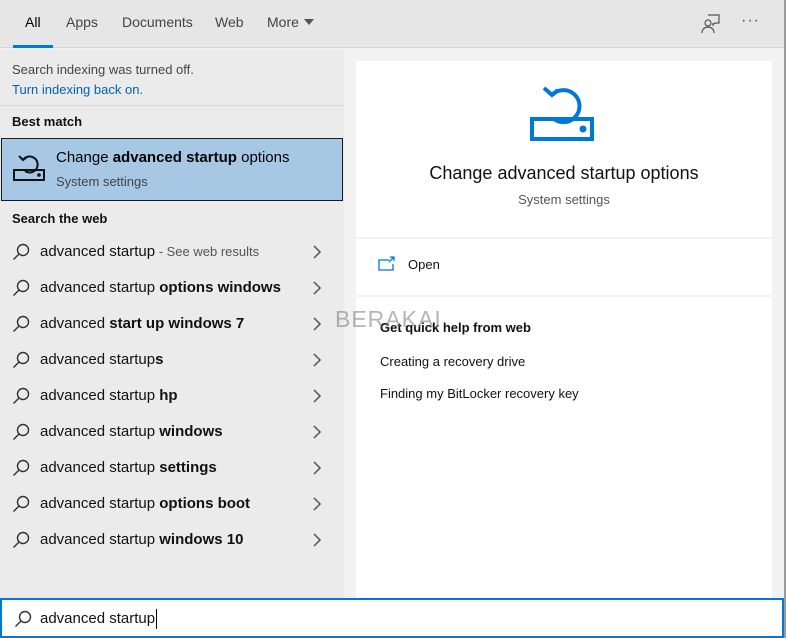  Describe the element at coordinates (220, 287) in the screenshot. I see `suggestion-bold-text: options windows` at that location.